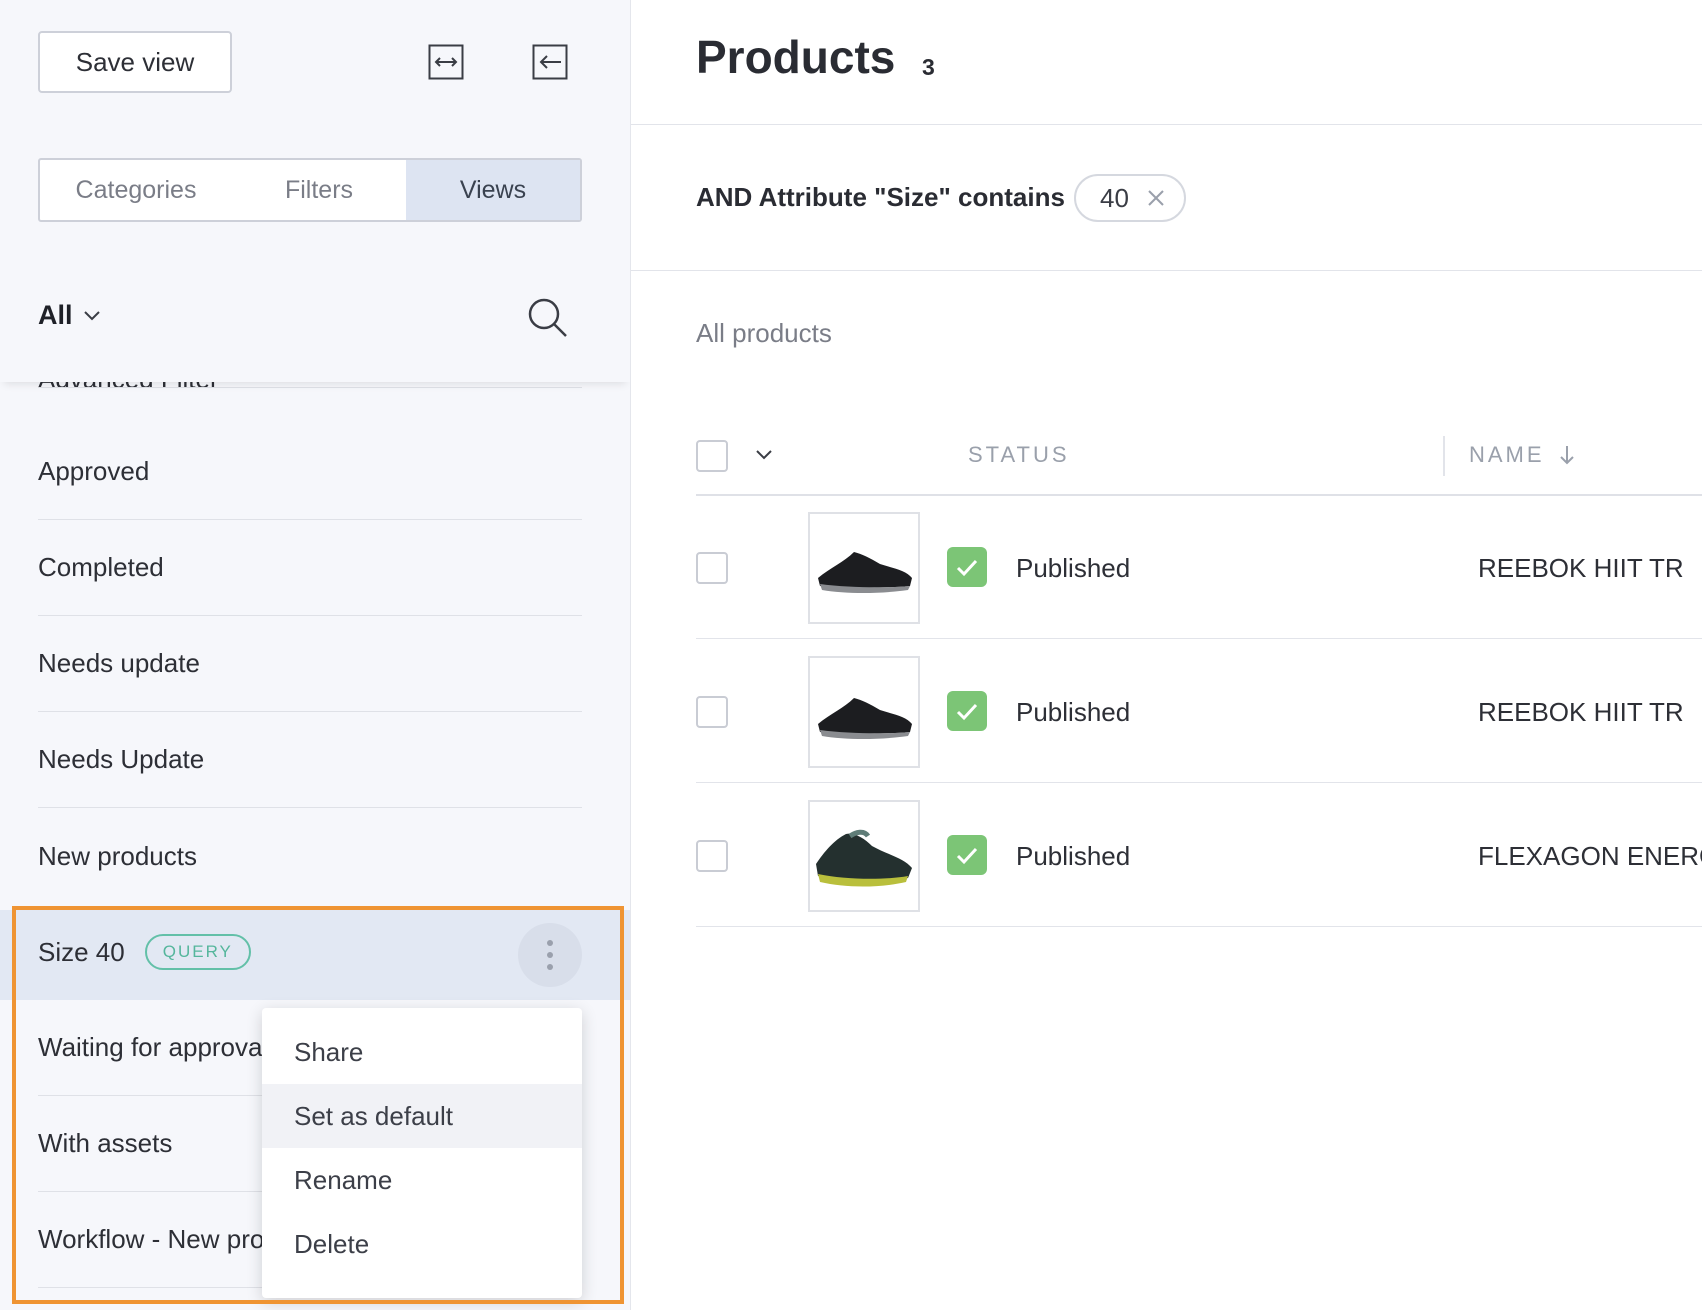  I want to click on tab-categories: Categories, so click(136, 190).